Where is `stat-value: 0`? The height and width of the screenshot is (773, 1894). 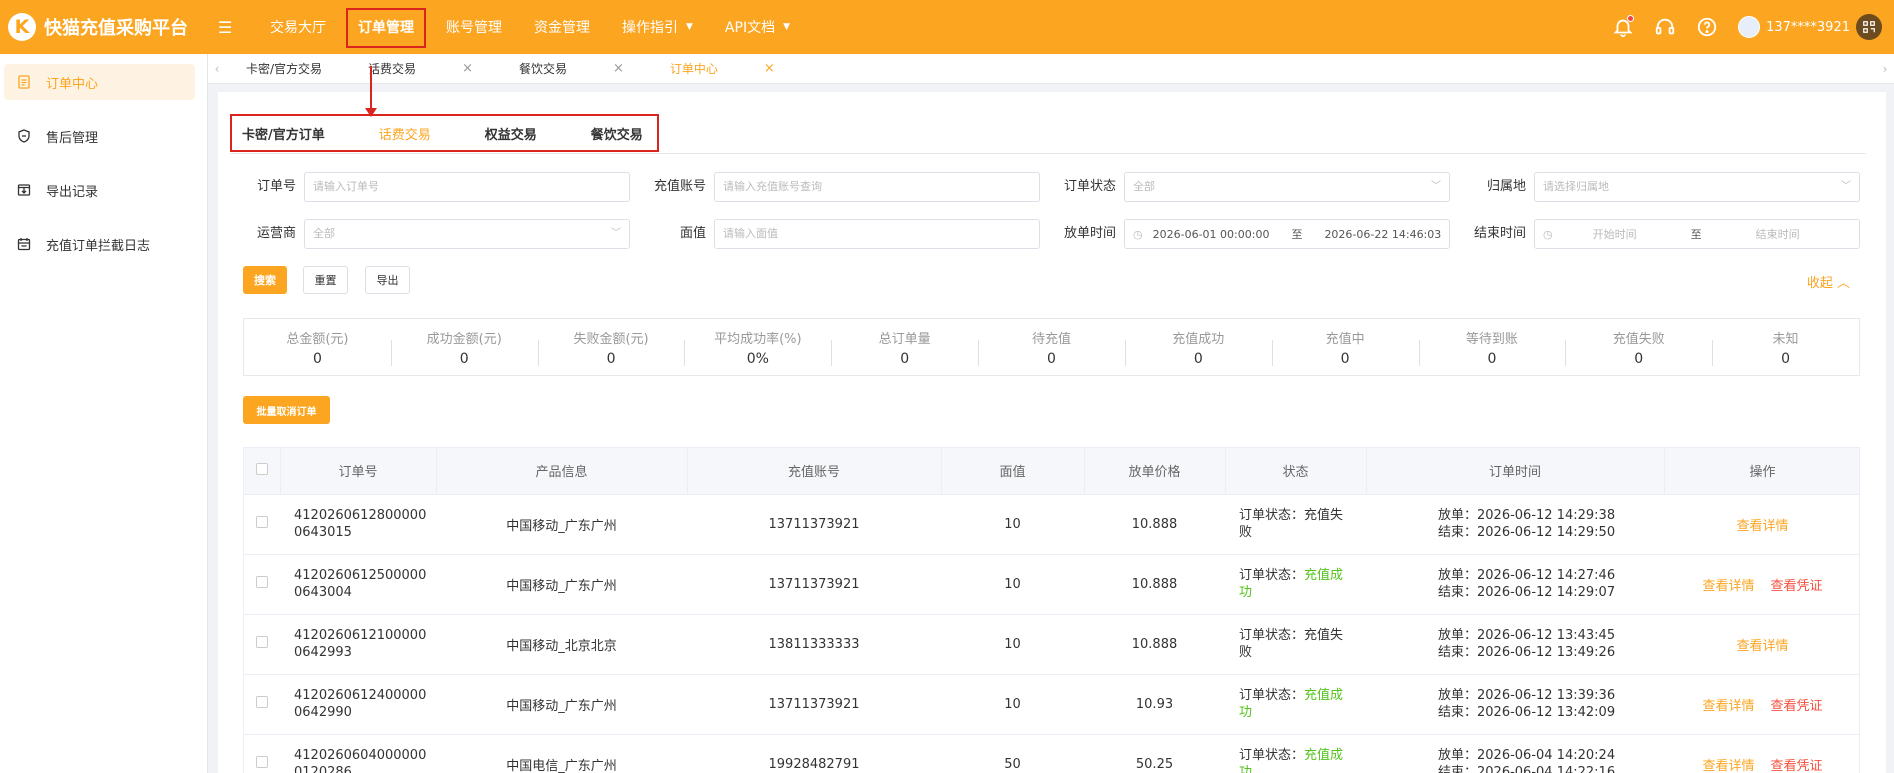
stat-value: 0 is located at coordinates (1051, 358).